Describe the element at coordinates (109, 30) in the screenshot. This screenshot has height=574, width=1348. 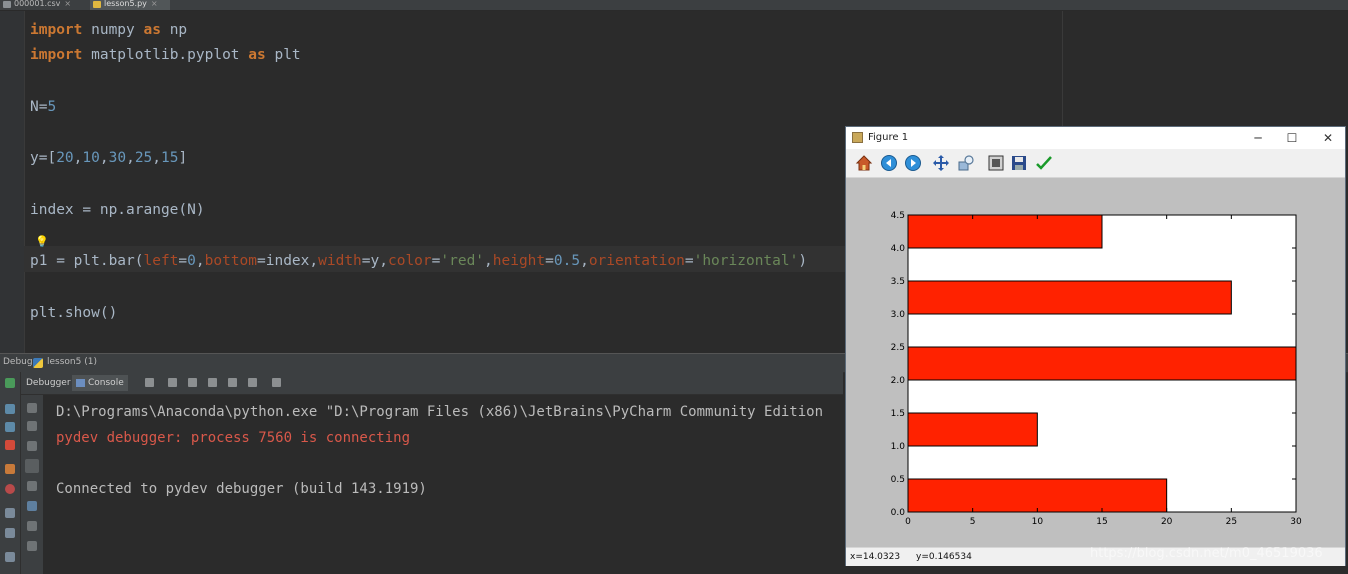
I see `code-line-1: import numpy as np` at that location.